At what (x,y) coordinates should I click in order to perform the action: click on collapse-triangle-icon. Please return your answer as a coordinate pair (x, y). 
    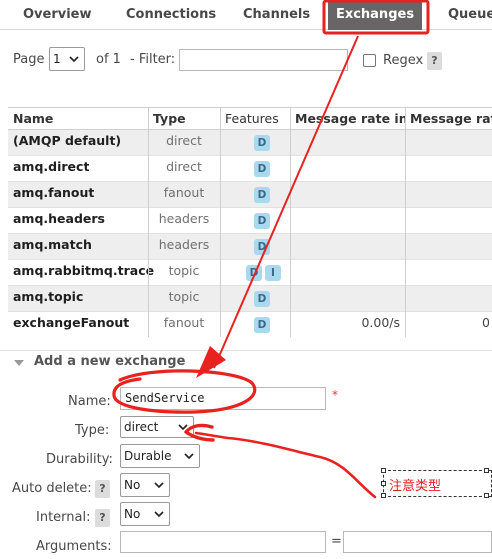
    Looking at the image, I should click on (19, 363).